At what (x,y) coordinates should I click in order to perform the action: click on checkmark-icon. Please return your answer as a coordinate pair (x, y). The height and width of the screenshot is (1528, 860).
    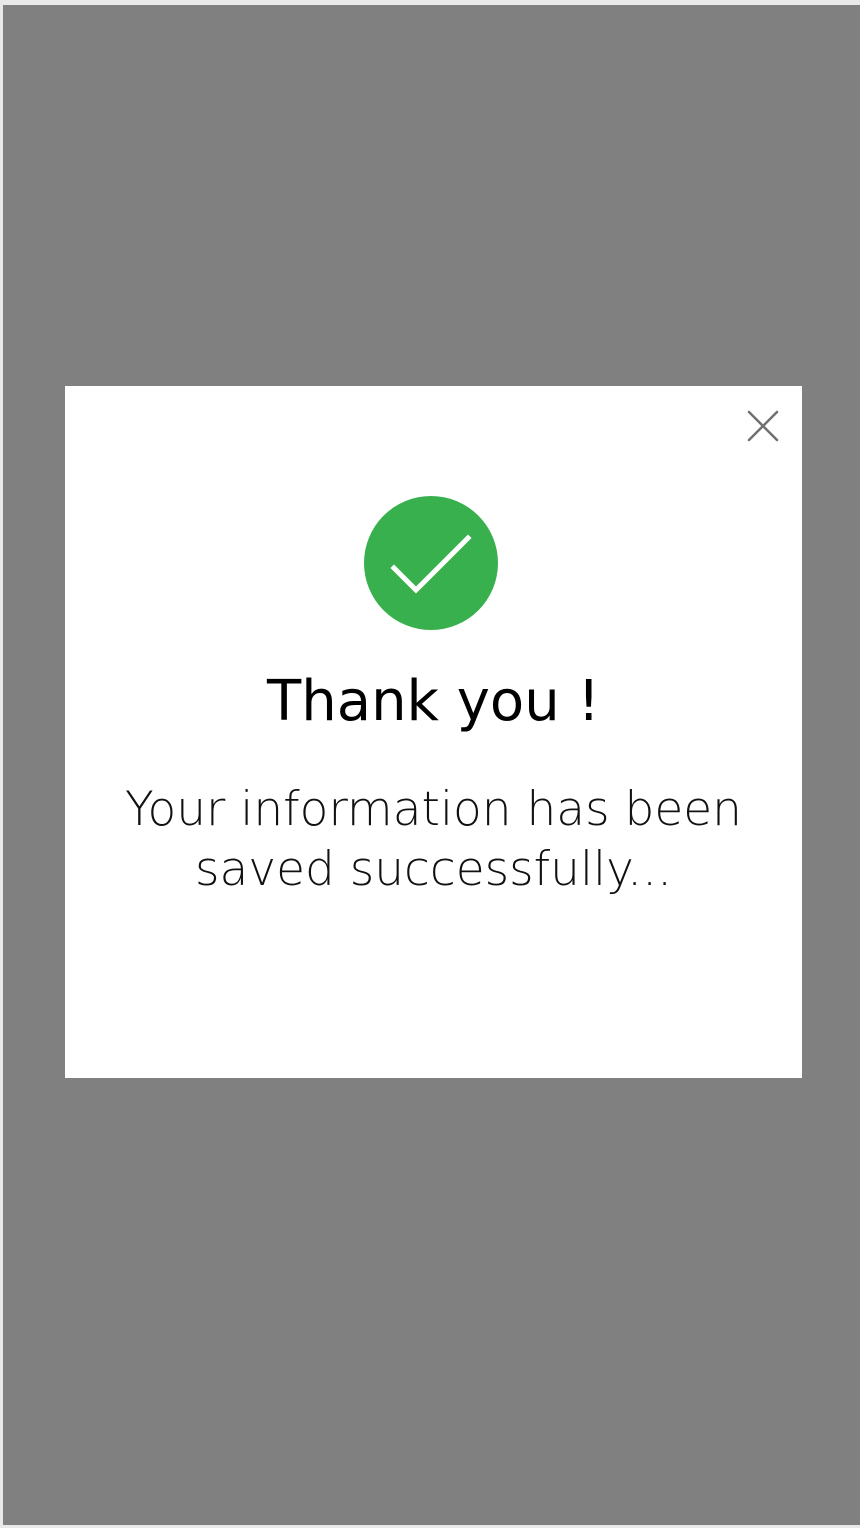
    Looking at the image, I should click on (431, 564).